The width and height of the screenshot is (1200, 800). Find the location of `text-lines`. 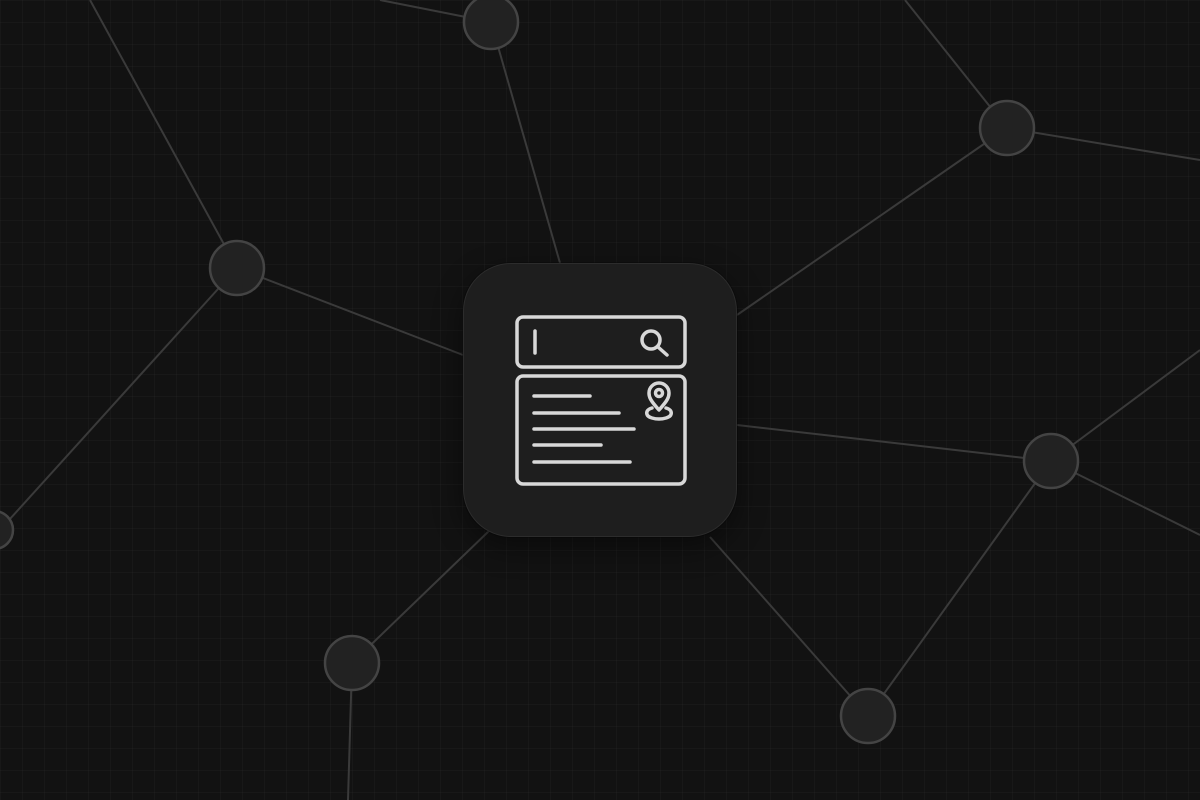

text-lines is located at coordinates (584, 429).